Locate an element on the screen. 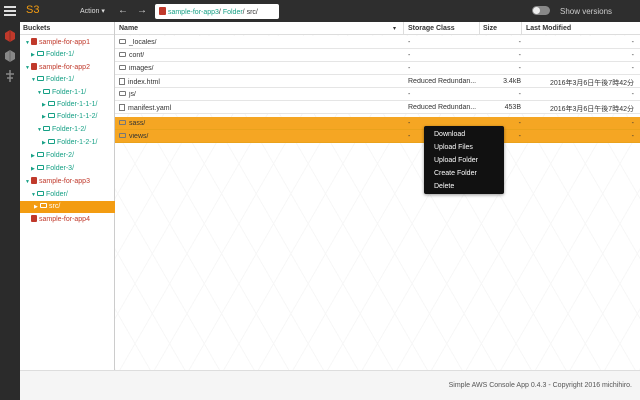 This screenshot has width=640, height=400. menu-item-upload-folder: Upload Folder is located at coordinates (464, 161).